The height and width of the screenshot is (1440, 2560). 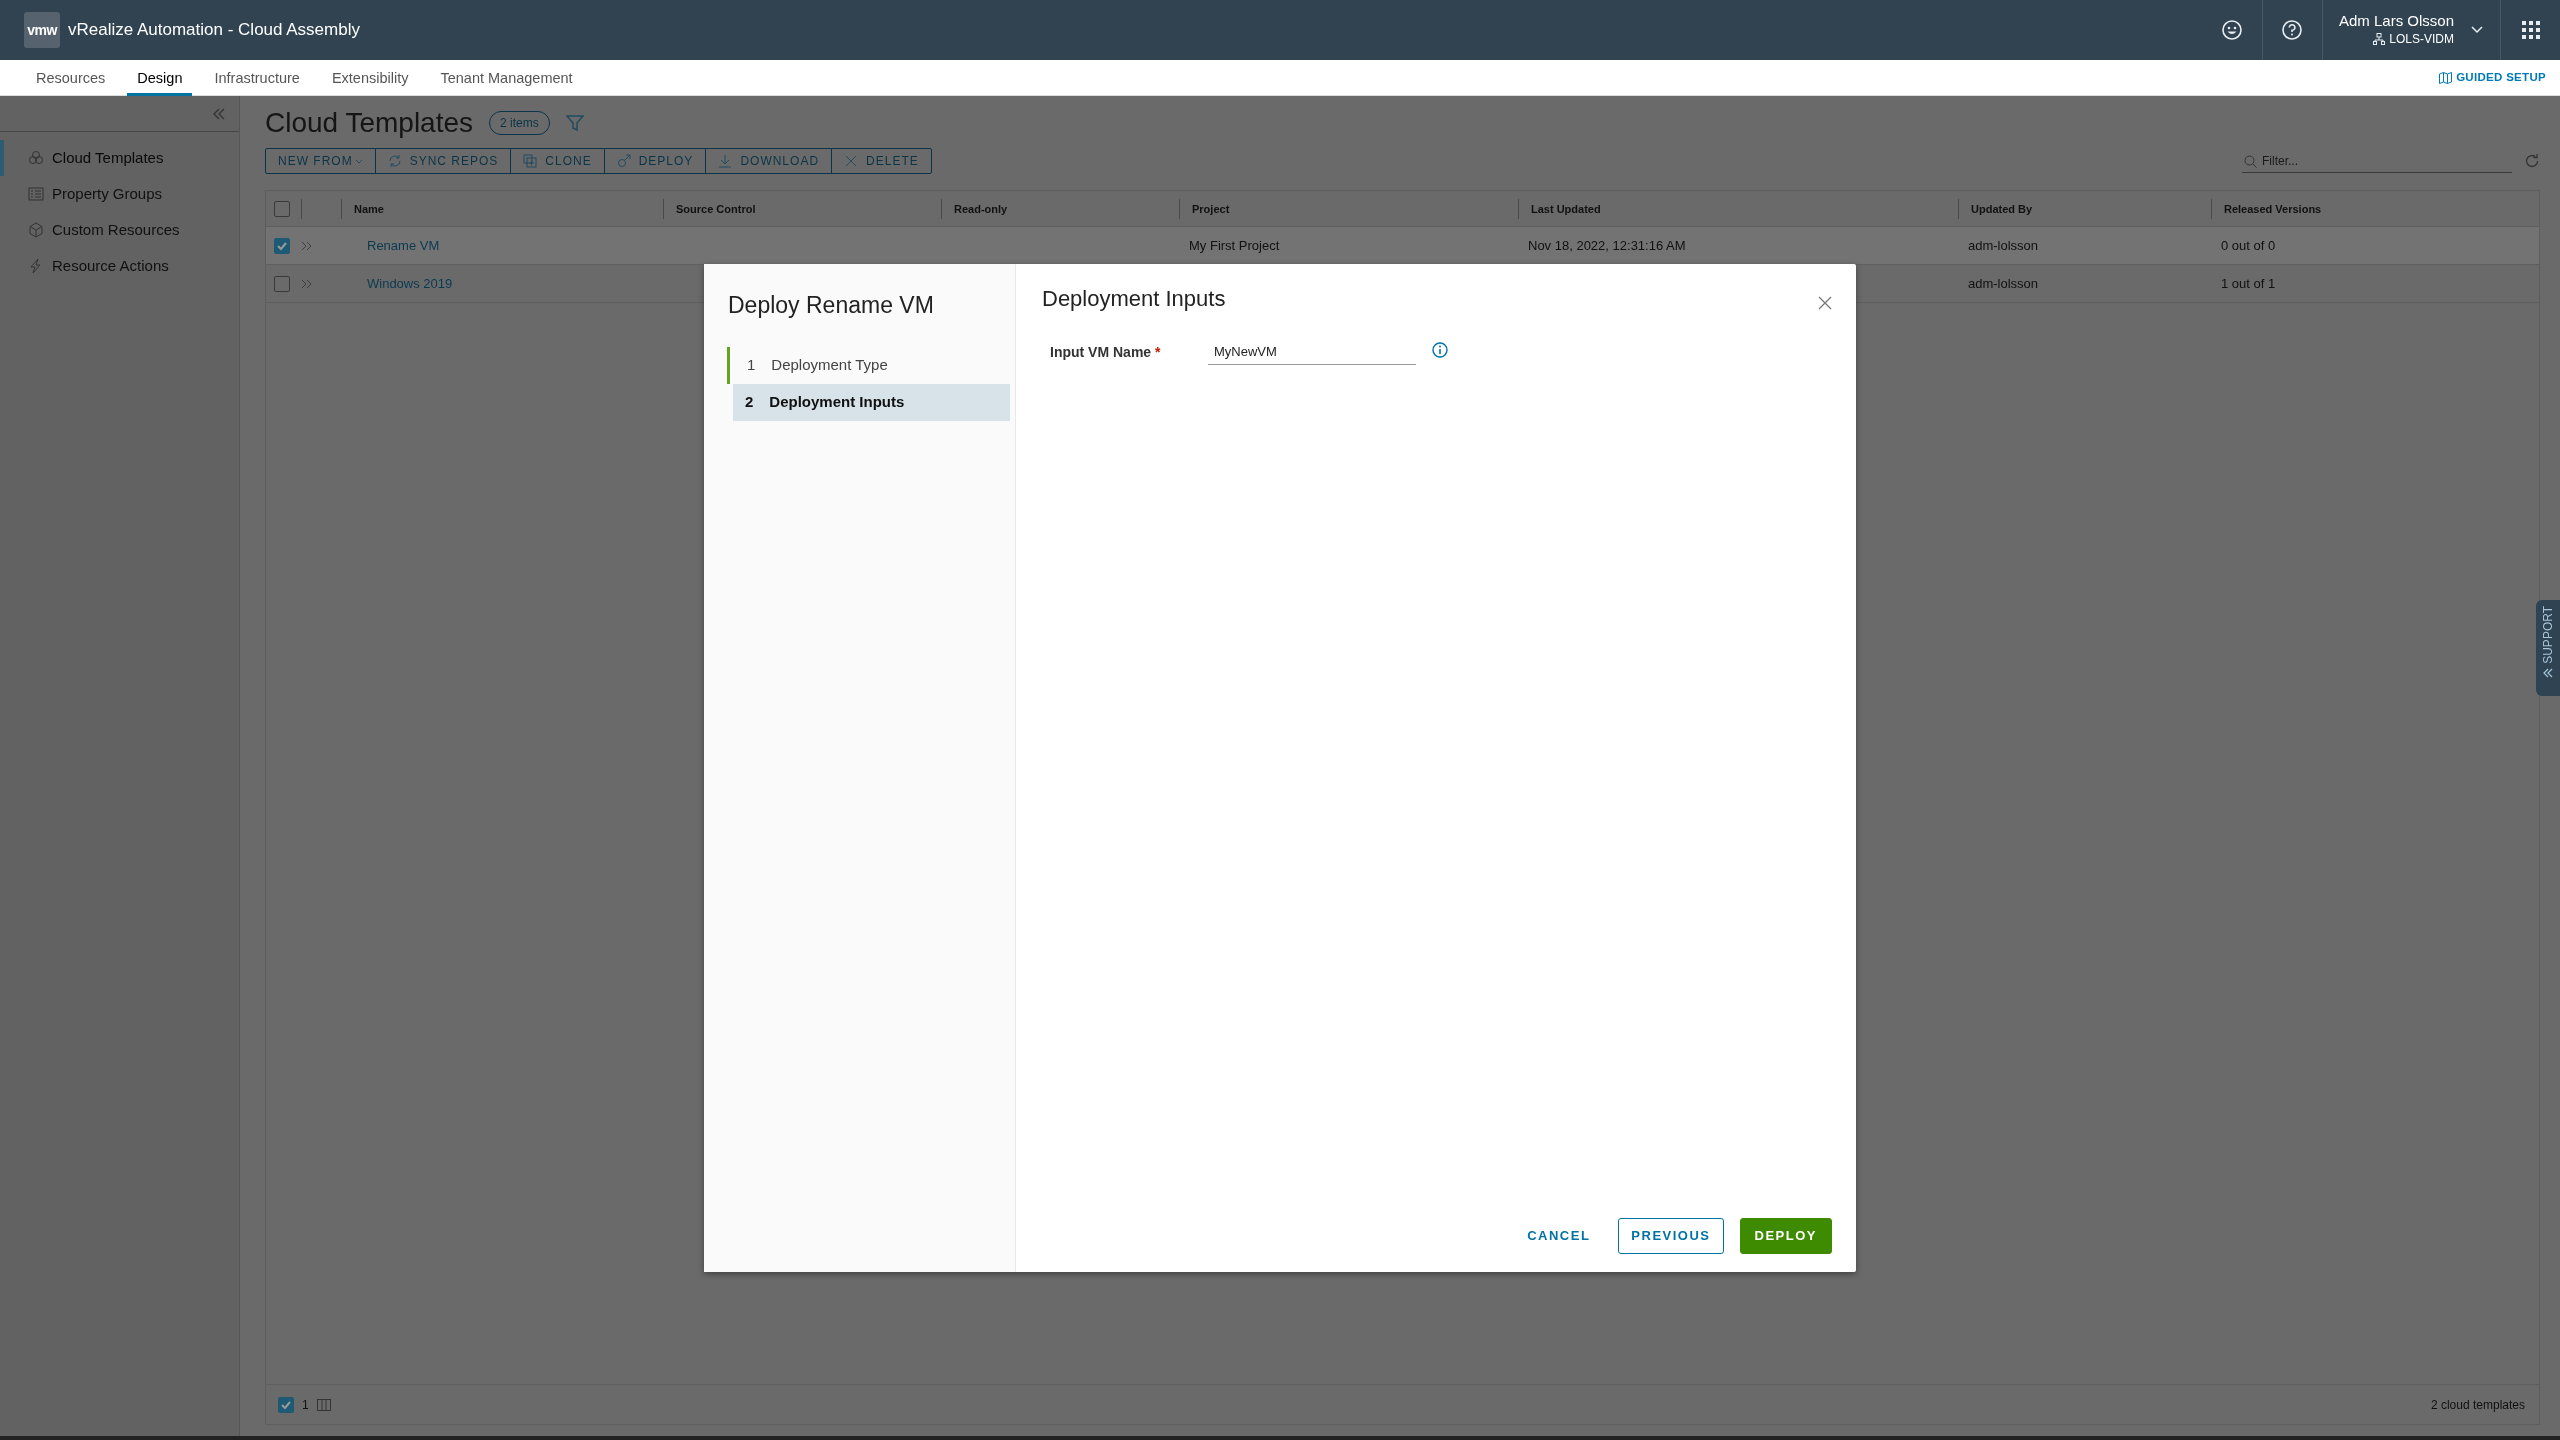 I want to click on wizard-step: 1 Deployment Type, so click(x=869, y=365).